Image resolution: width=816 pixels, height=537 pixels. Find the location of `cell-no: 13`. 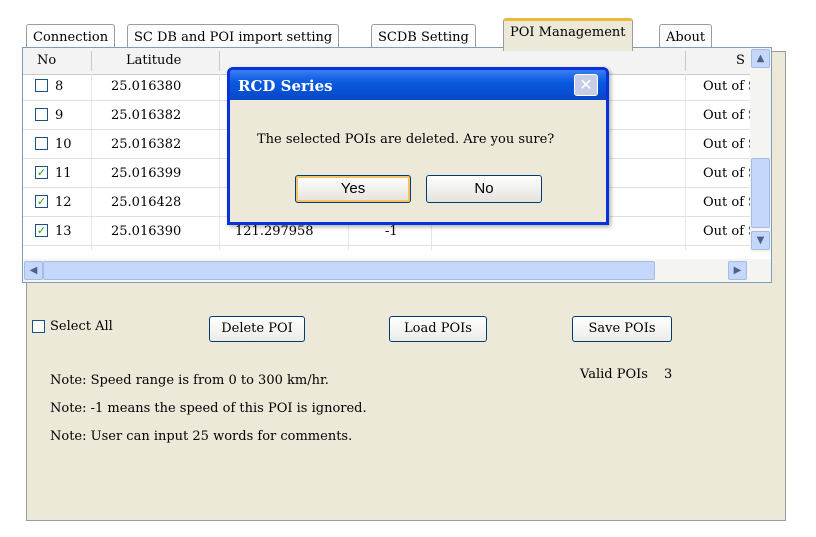

cell-no: 13 is located at coordinates (63, 231).